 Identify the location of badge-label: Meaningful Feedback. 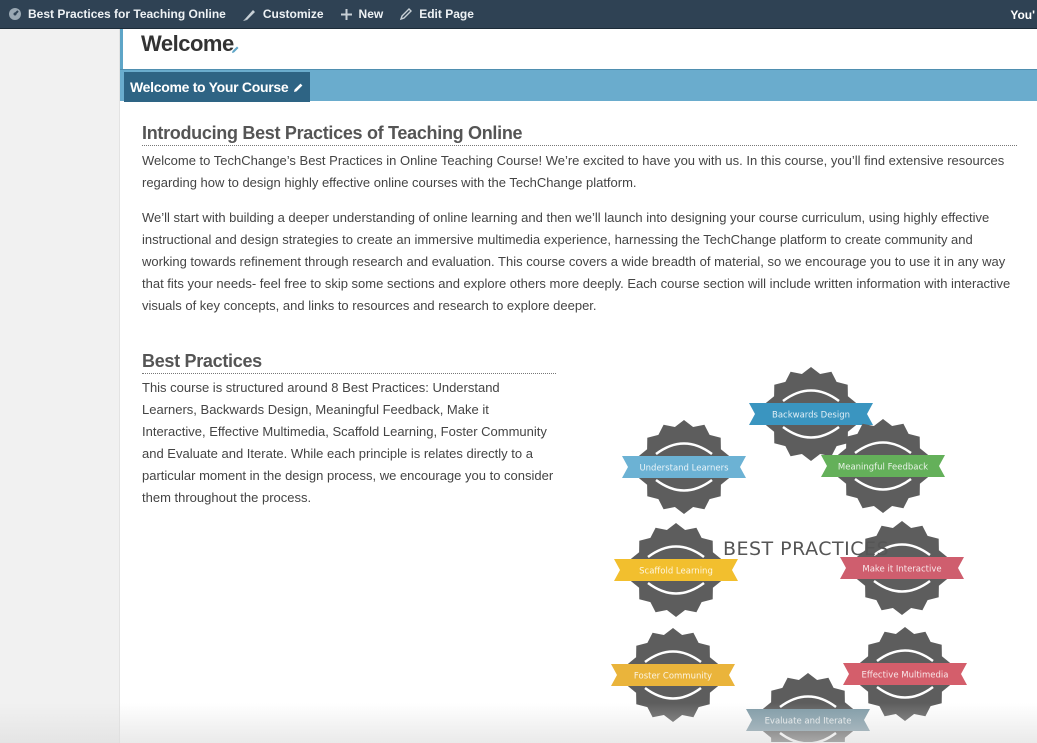
(883, 468).